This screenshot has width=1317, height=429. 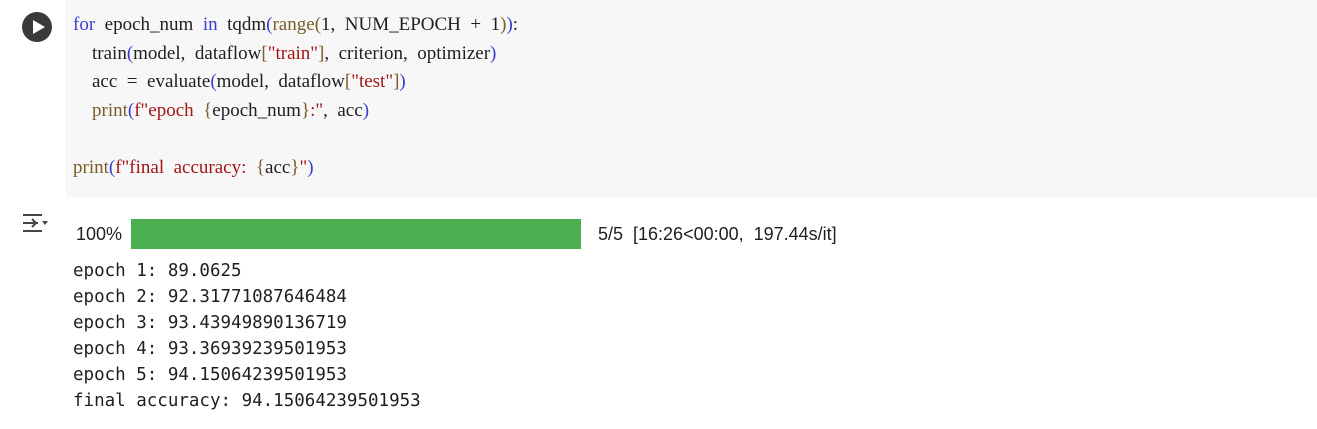 What do you see at coordinates (295, 168) in the screenshot?
I see `code-line: print(f"final accuracy: {acc}")` at bounding box center [295, 168].